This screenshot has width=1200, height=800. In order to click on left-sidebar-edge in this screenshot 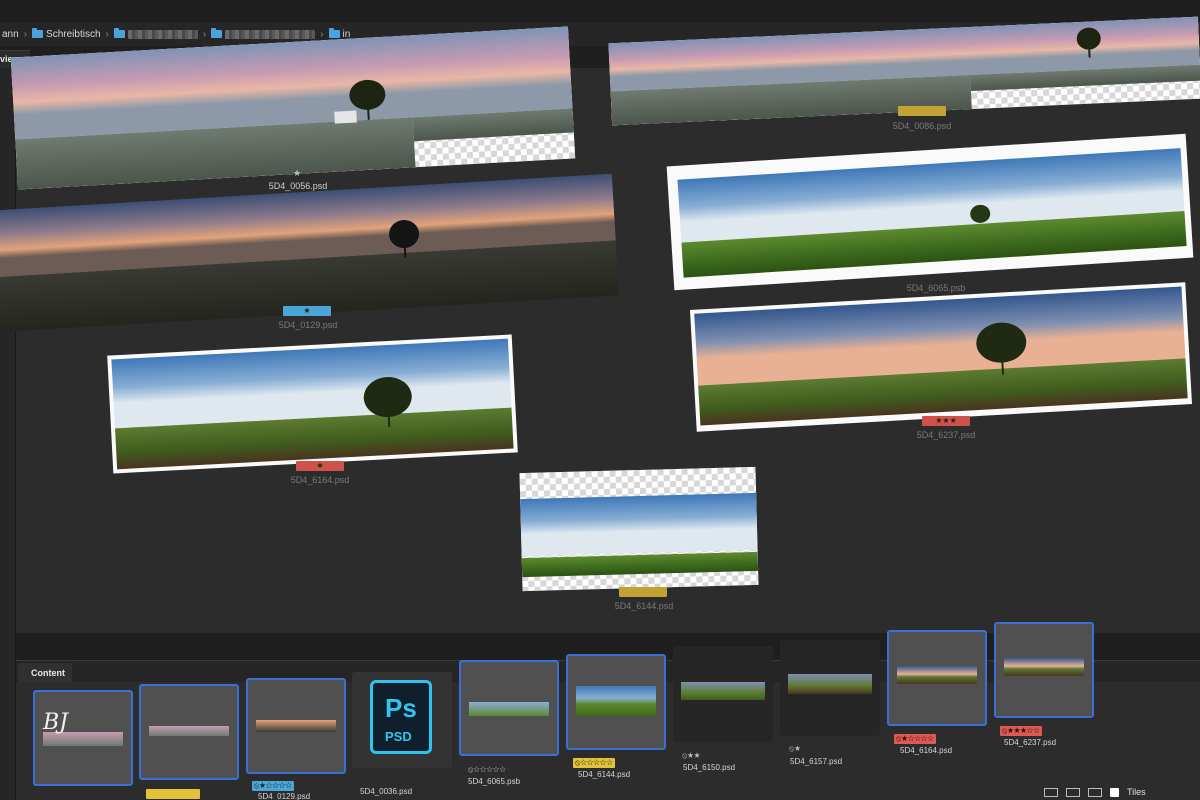, I will do `click(8, 434)`.